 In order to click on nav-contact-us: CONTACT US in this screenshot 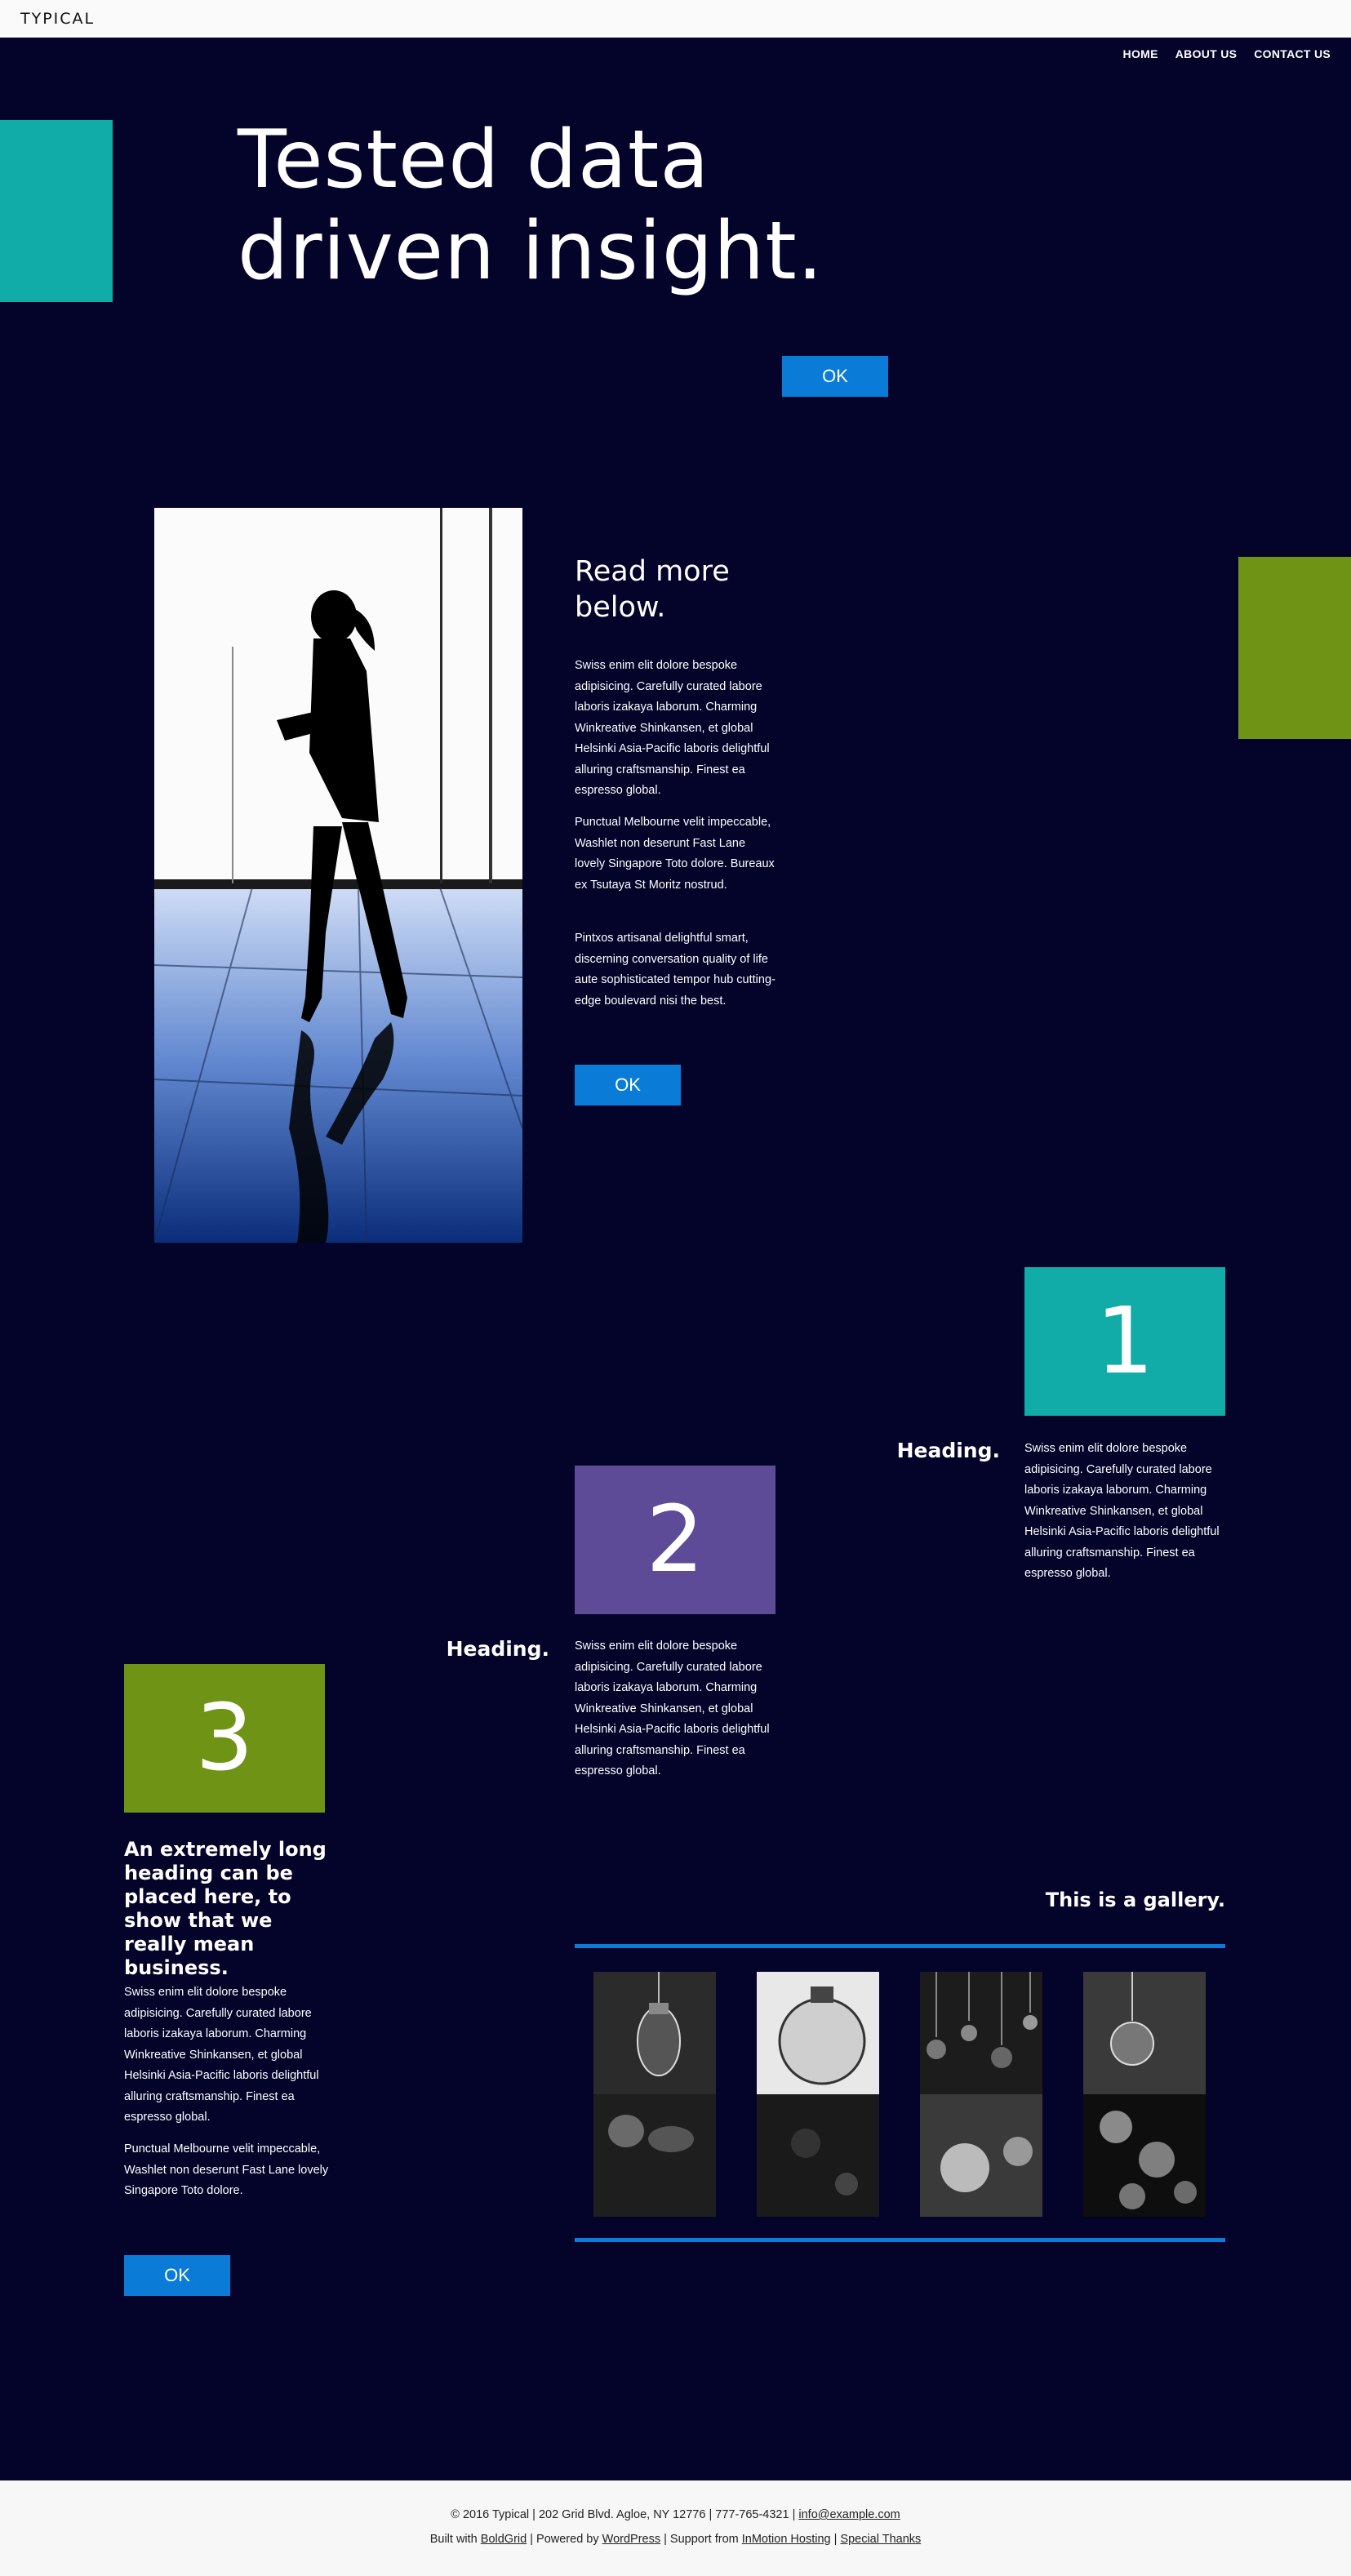, I will do `click(1292, 53)`.